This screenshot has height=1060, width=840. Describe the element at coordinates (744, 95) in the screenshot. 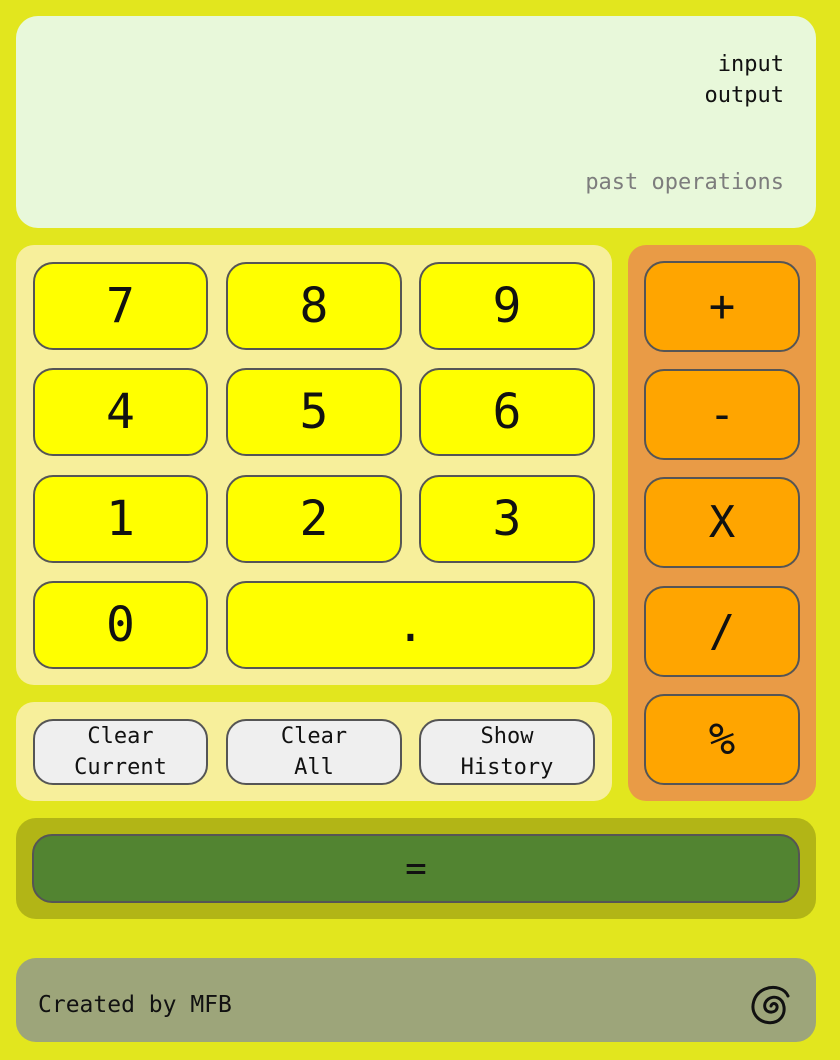

I see `output-line: output` at that location.